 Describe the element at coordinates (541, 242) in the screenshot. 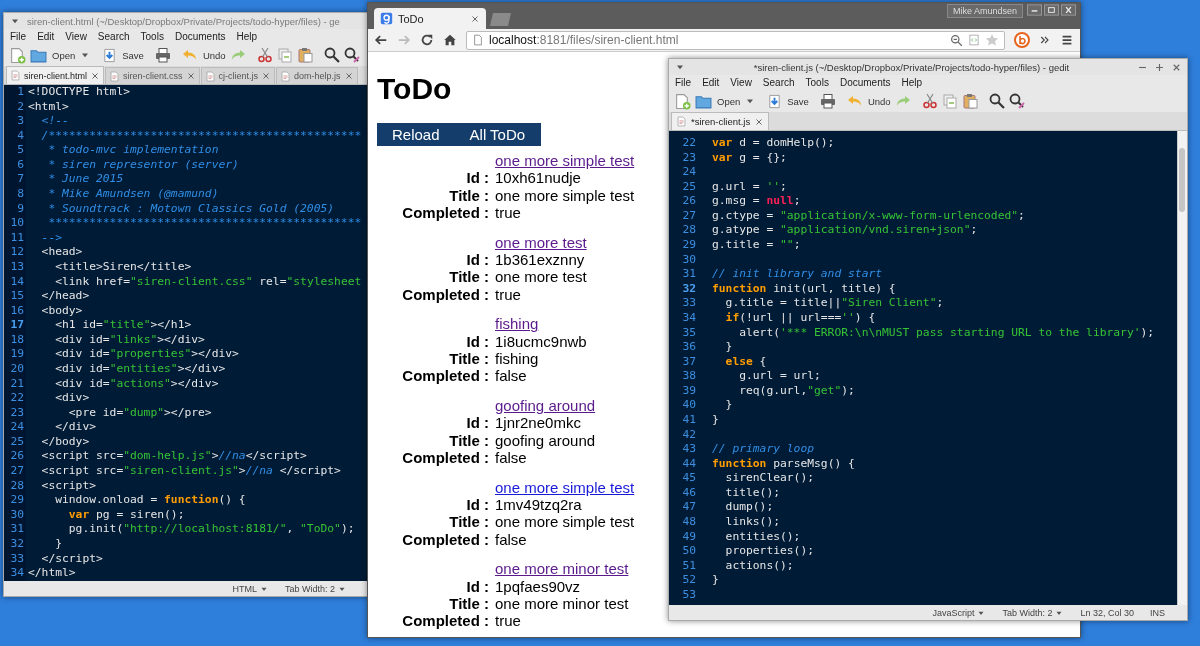

I see `item-link: one more test` at that location.